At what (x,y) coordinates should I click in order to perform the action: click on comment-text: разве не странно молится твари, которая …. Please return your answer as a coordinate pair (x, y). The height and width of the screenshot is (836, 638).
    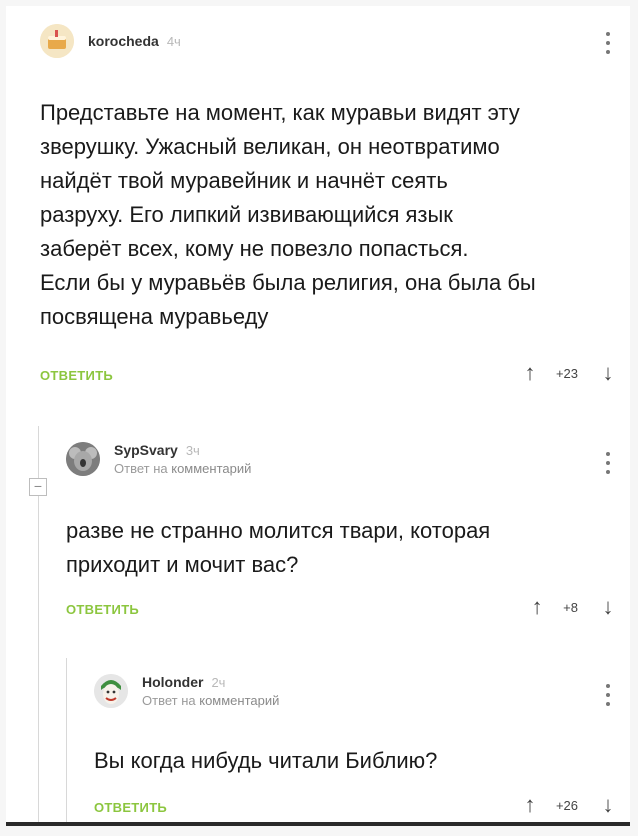
    Looking at the image, I should click on (278, 547).